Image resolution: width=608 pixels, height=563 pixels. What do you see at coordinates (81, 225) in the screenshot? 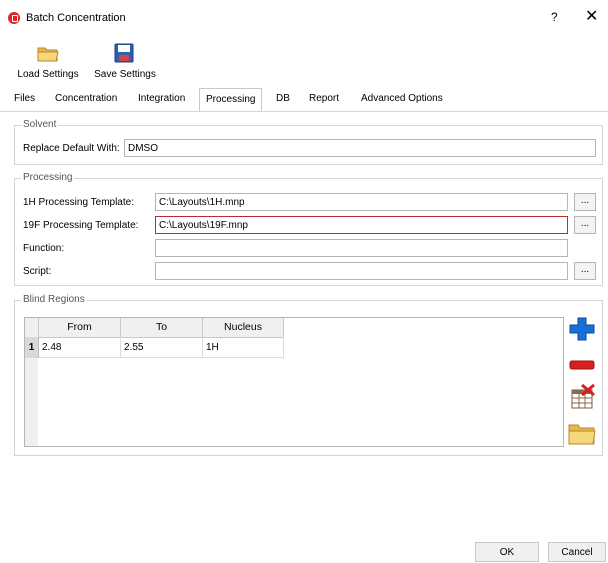
I see `19f-template-label: 19F Processing Template:` at bounding box center [81, 225].